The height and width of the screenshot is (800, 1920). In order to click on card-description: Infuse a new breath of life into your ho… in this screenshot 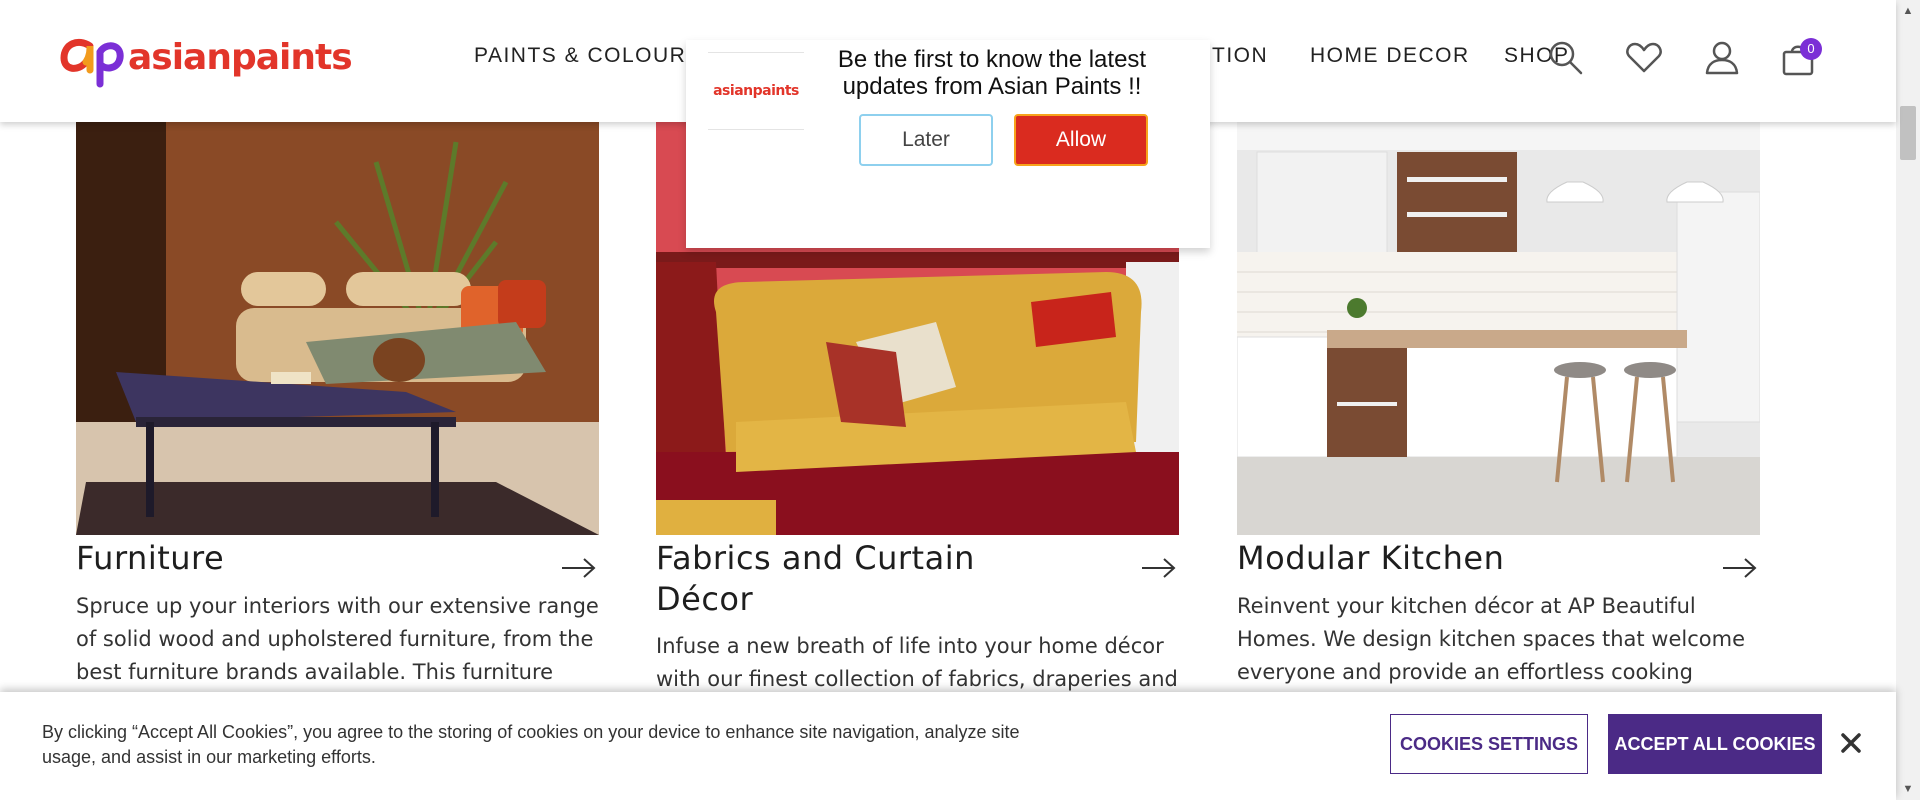, I will do `click(917, 662)`.